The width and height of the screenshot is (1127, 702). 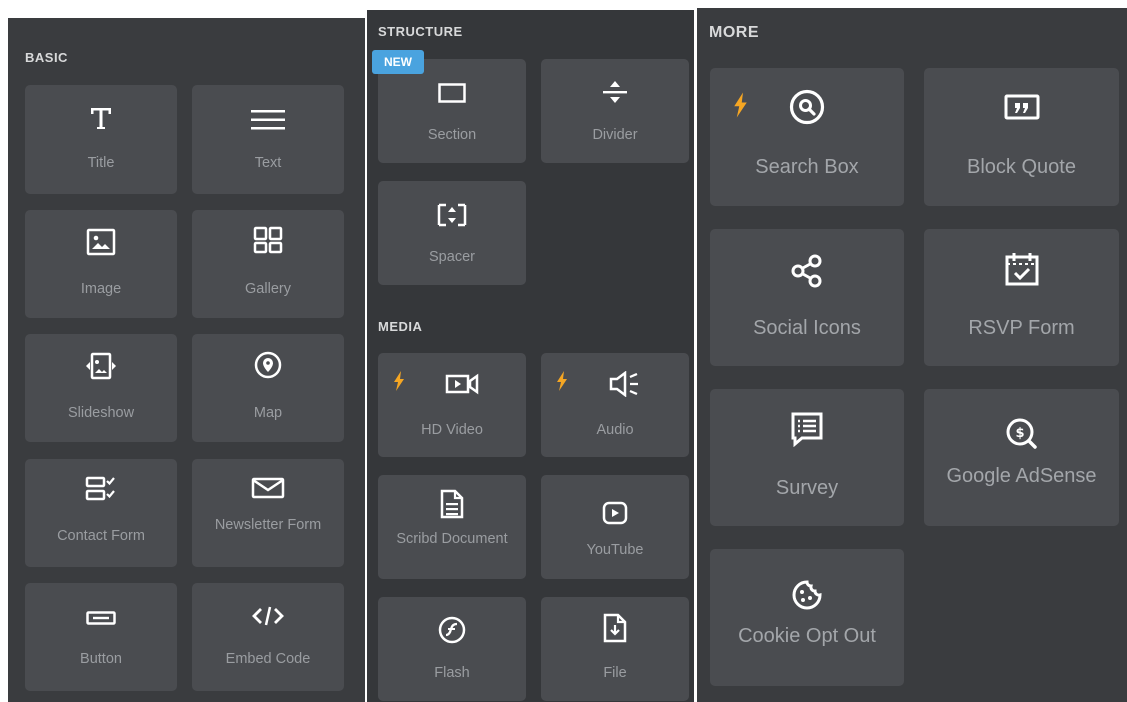 What do you see at coordinates (268, 264) in the screenshot?
I see `element-gallery: Gallery` at bounding box center [268, 264].